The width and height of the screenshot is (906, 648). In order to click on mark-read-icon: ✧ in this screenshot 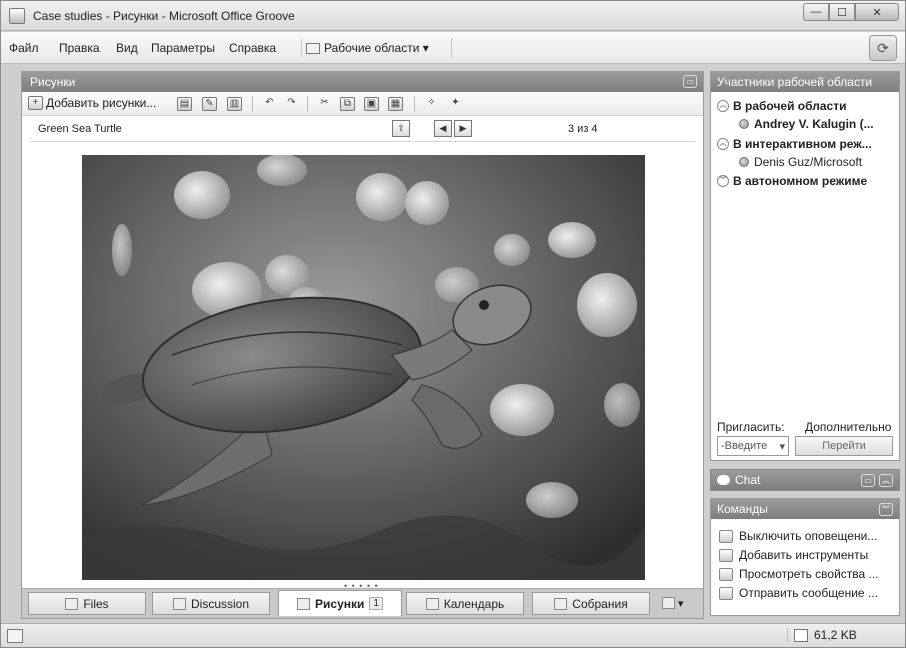, I will do `click(431, 104)`.